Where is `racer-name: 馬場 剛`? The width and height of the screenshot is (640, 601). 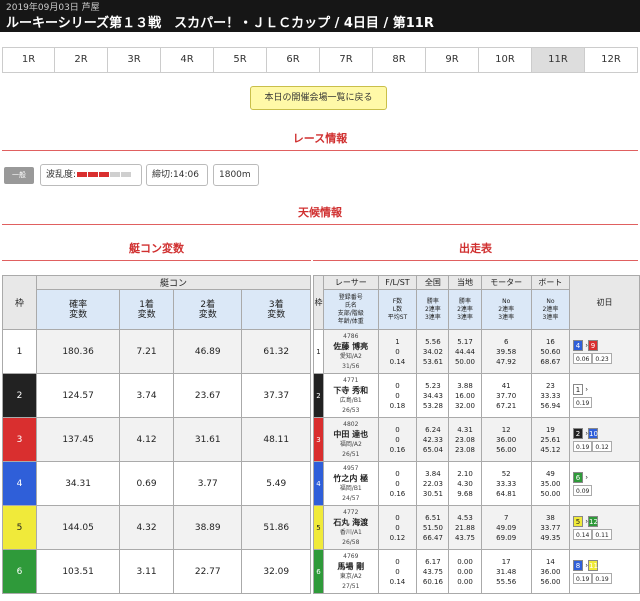
racer-name: 馬場 剛 is located at coordinates (351, 566).